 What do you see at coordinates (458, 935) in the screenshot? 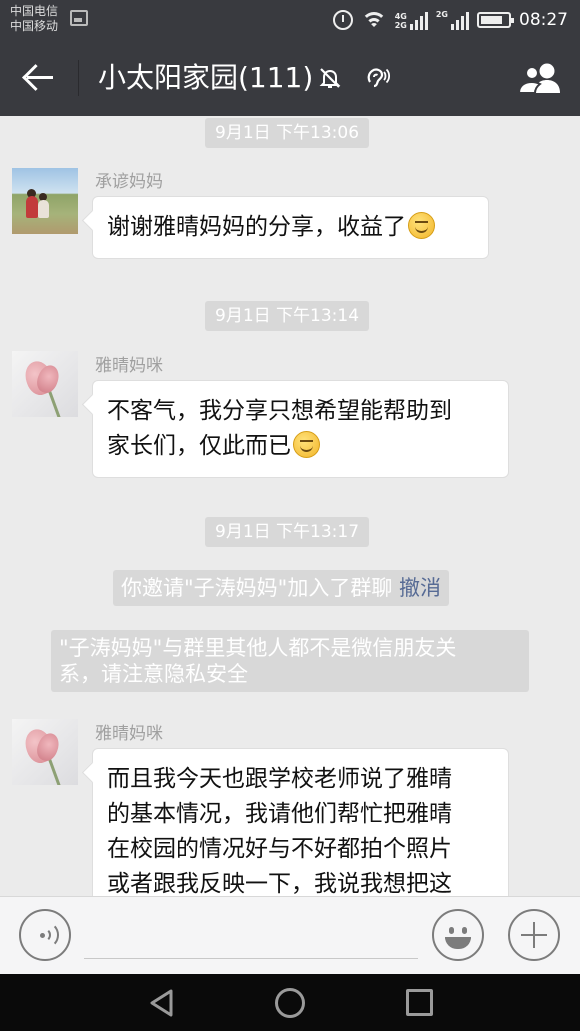
I see `emoji-icon` at bounding box center [458, 935].